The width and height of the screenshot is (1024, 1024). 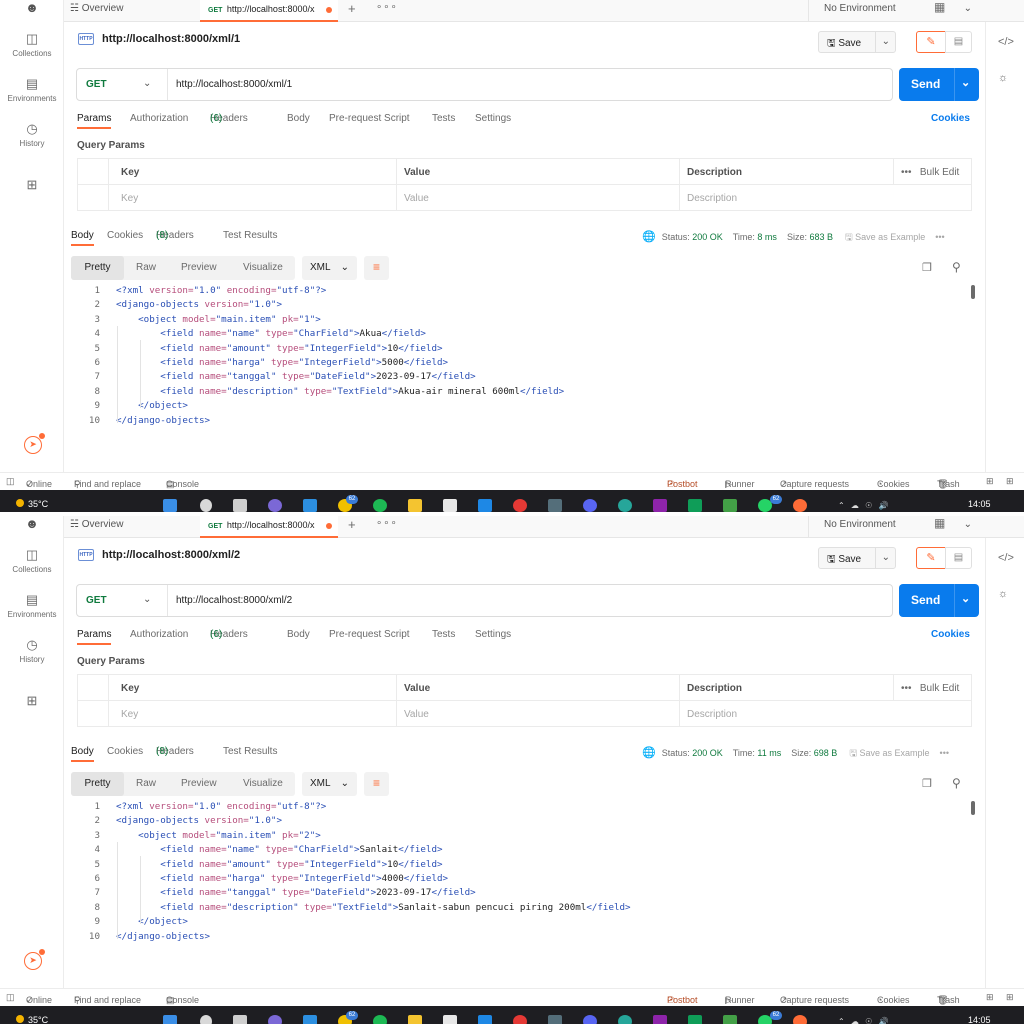 I want to click on search-icon, so click(x=206, y=1019).